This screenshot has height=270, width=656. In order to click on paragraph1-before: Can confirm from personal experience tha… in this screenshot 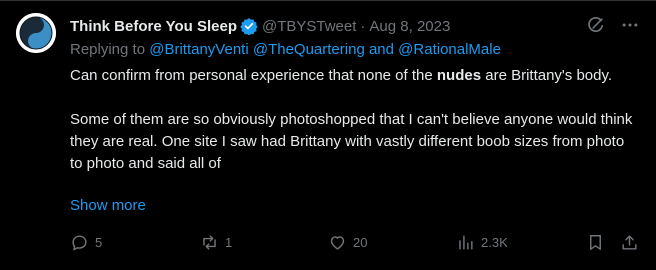, I will do `click(253, 75)`.